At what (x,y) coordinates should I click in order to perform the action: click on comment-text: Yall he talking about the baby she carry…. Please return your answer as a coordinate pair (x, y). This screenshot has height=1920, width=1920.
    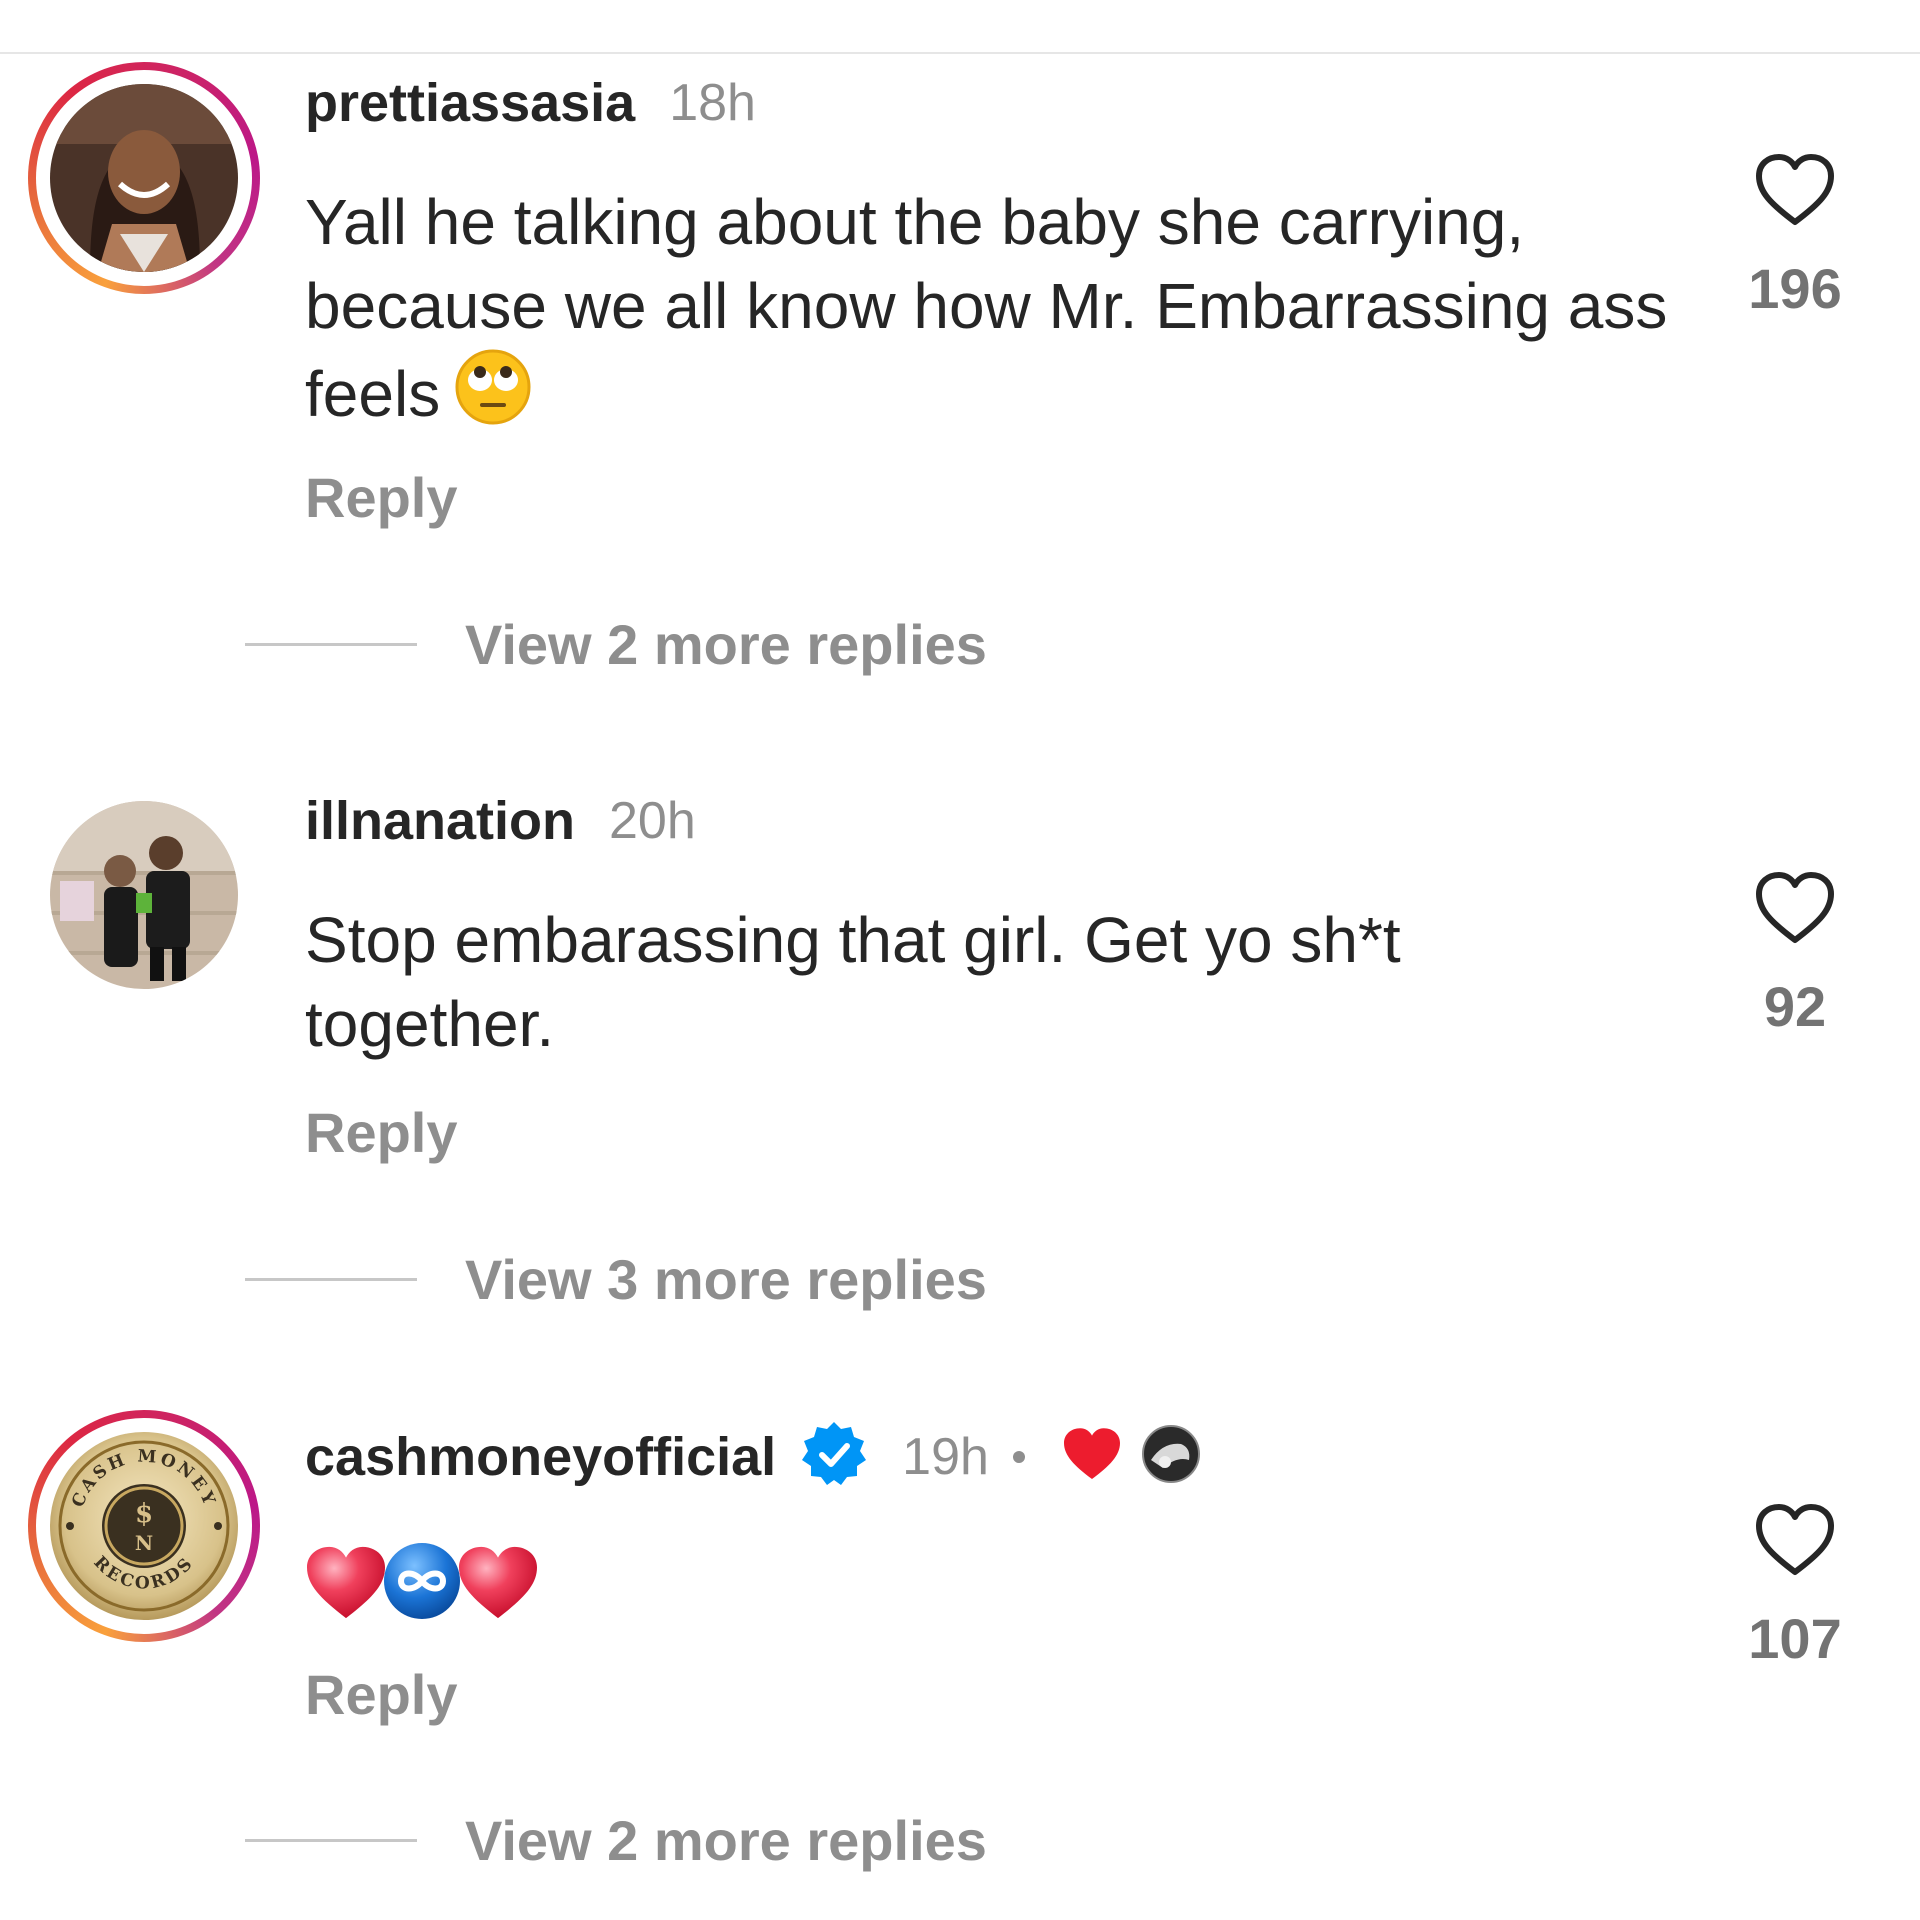
    Looking at the image, I should click on (1005, 313).